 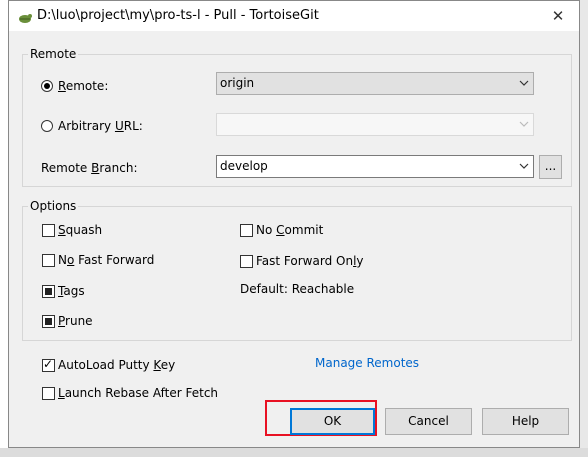 What do you see at coordinates (48, 230) in the screenshot?
I see `squash-checkbox-box` at bounding box center [48, 230].